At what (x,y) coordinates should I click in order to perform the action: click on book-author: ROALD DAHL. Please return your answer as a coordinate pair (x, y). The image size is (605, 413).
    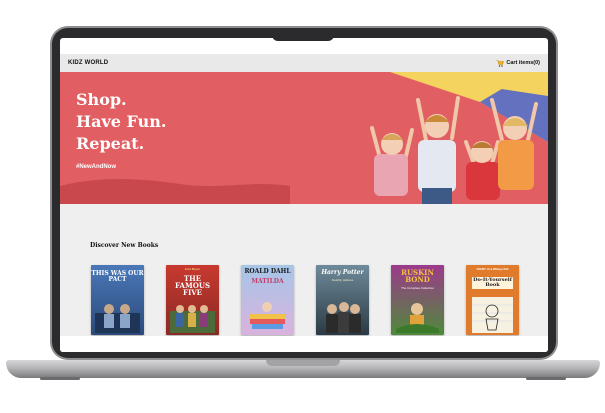
    Looking at the image, I should click on (267, 271).